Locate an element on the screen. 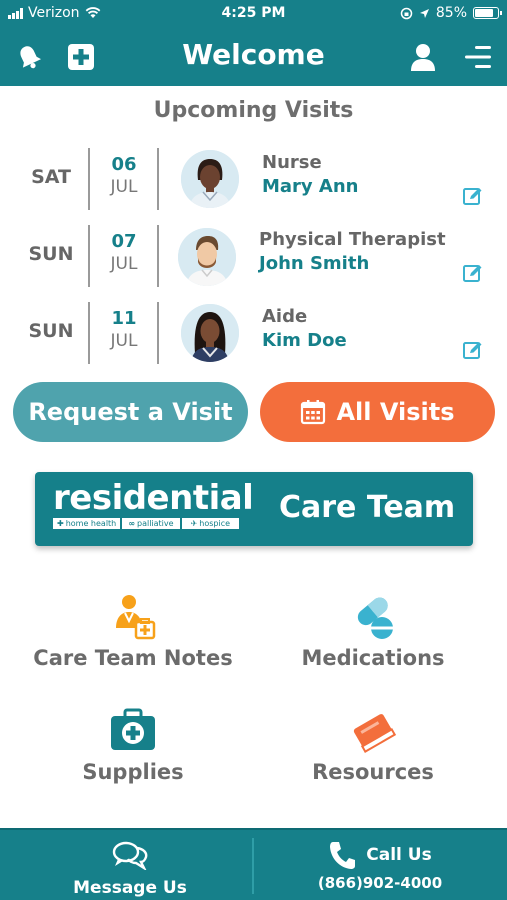 Image resolution: width=507 pixels, height=900 pixels. footer-bar: Message Us Call Us (866)902-4000 is located at coordinates (253, 864).